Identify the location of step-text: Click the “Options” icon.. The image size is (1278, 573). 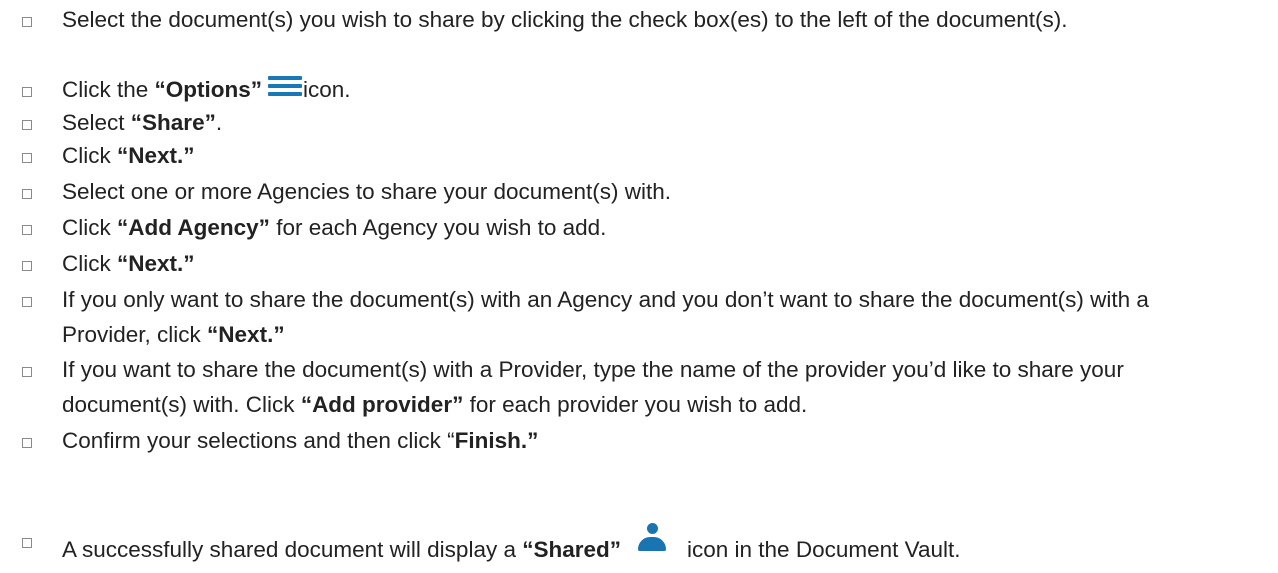
(206, 89).